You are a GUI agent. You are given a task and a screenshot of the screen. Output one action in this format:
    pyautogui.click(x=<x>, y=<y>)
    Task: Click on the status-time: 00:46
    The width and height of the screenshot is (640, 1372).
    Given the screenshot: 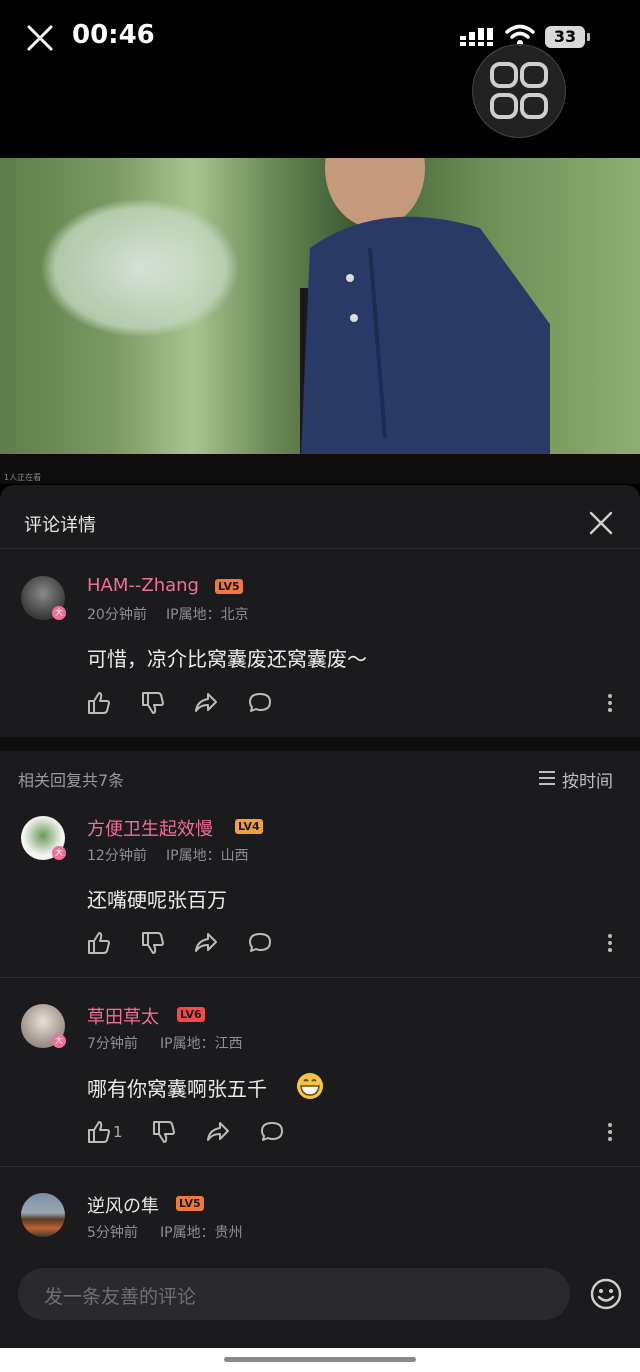 What is the action you would take?
    pyautogui.click(x=113, y=35)
    